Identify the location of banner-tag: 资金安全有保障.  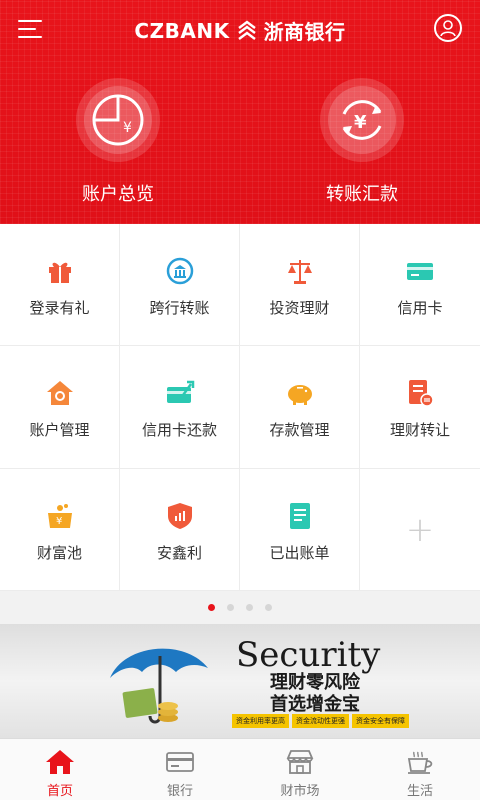
(380, 721).